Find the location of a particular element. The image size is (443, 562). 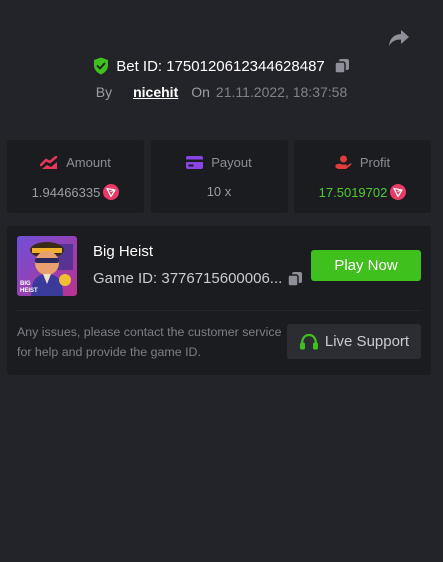

payout-value: 10 x is located at coordinates (219, 191).